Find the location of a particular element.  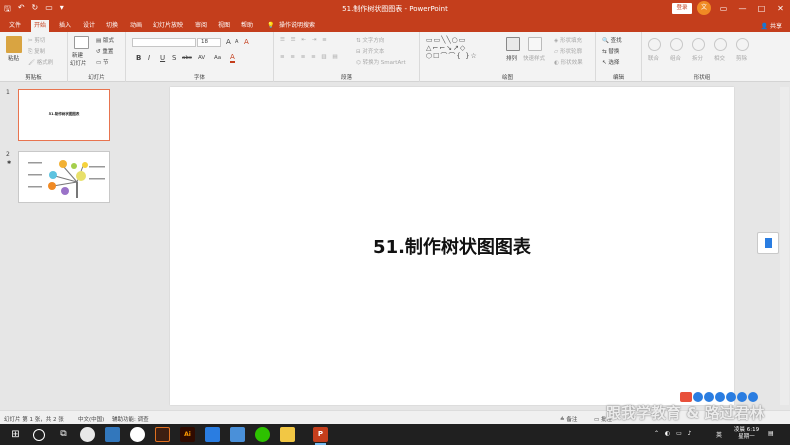

list-buttons: ☰ ☰ ⇤ ⇥ ≡ is located at coordinates (304, 40).